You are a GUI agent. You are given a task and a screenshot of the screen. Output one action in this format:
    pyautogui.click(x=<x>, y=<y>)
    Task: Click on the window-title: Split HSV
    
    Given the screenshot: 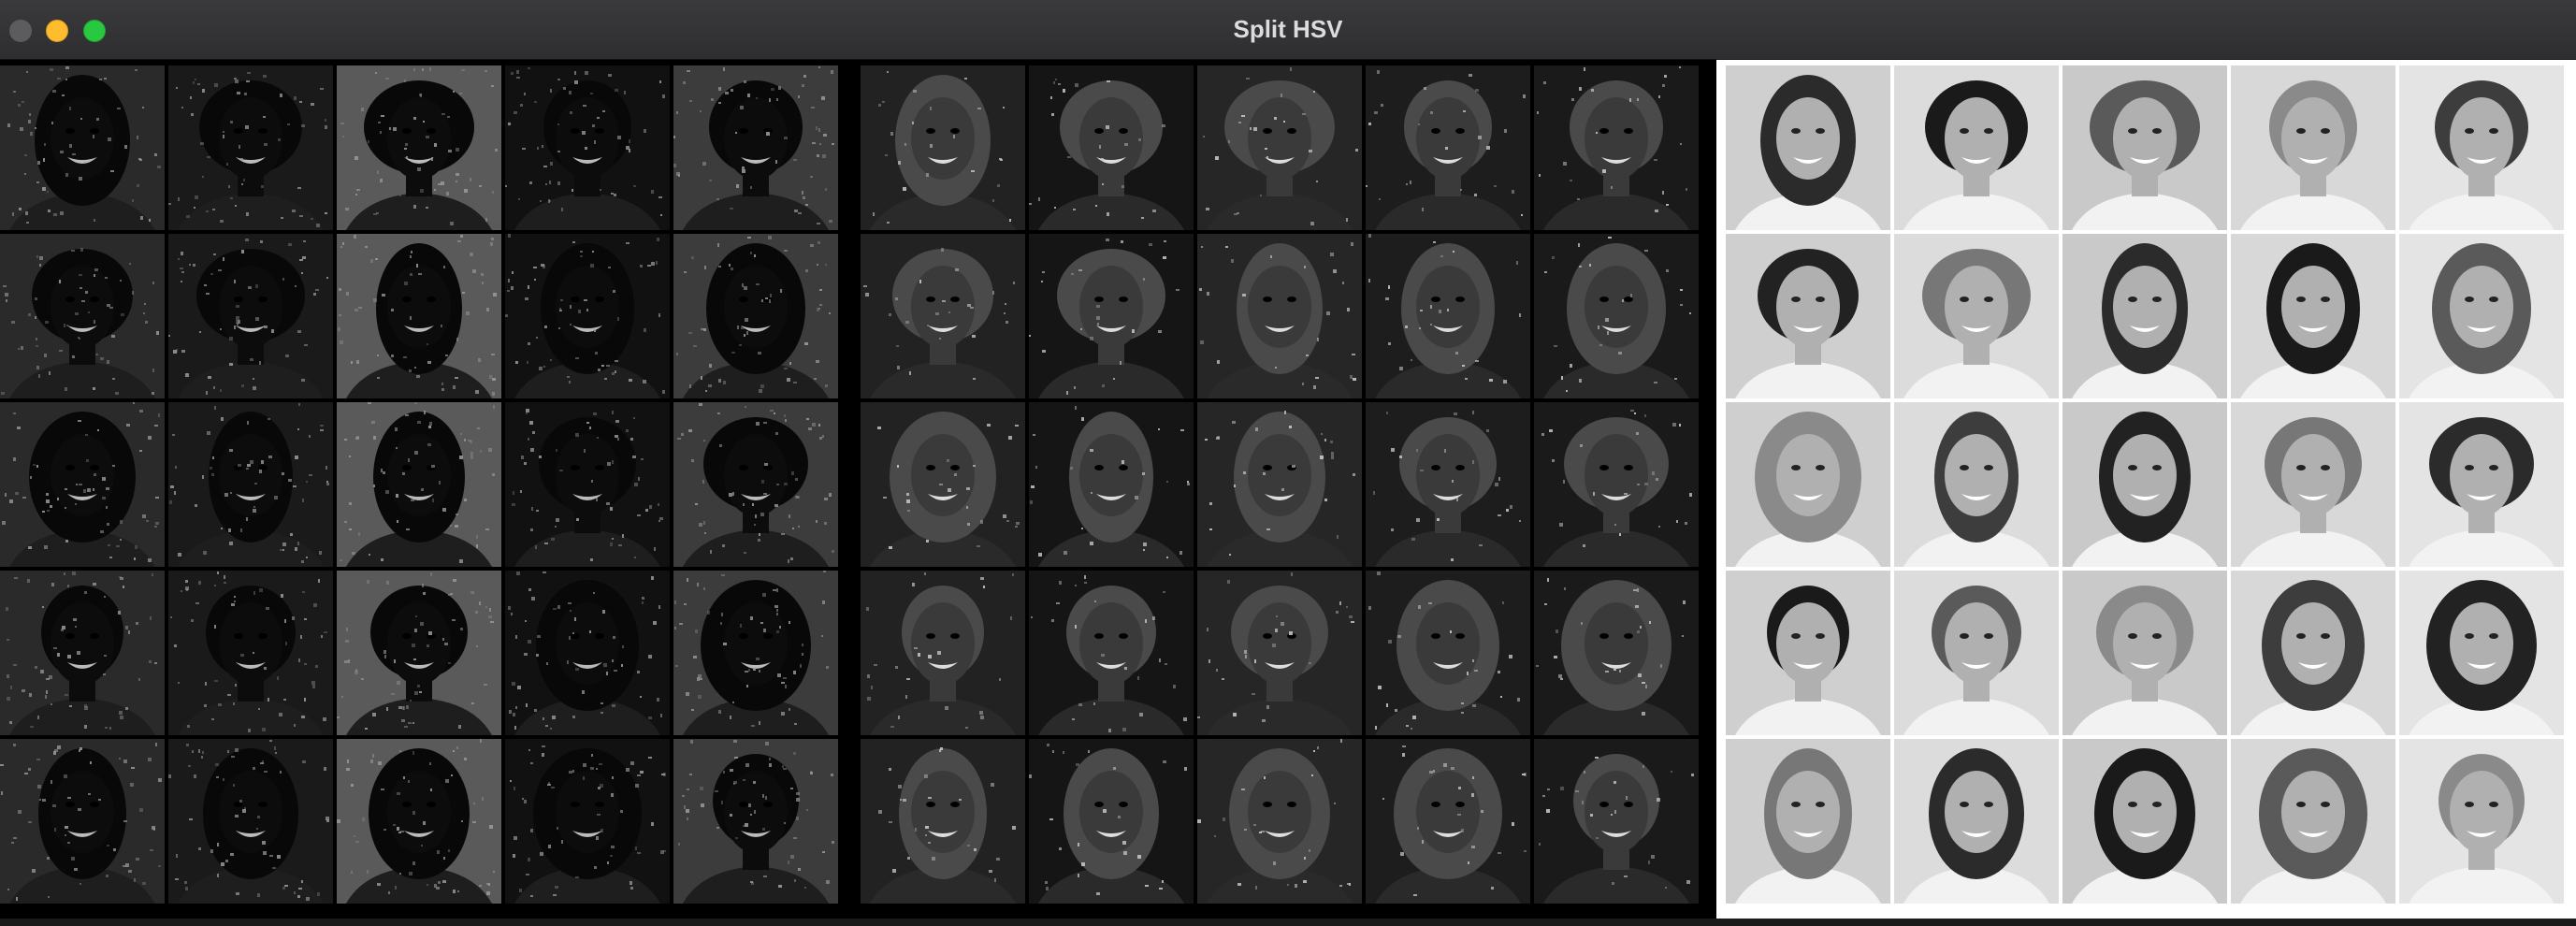 What is the action you would take?
    pyautogui.click(x=1288, y=29)
    